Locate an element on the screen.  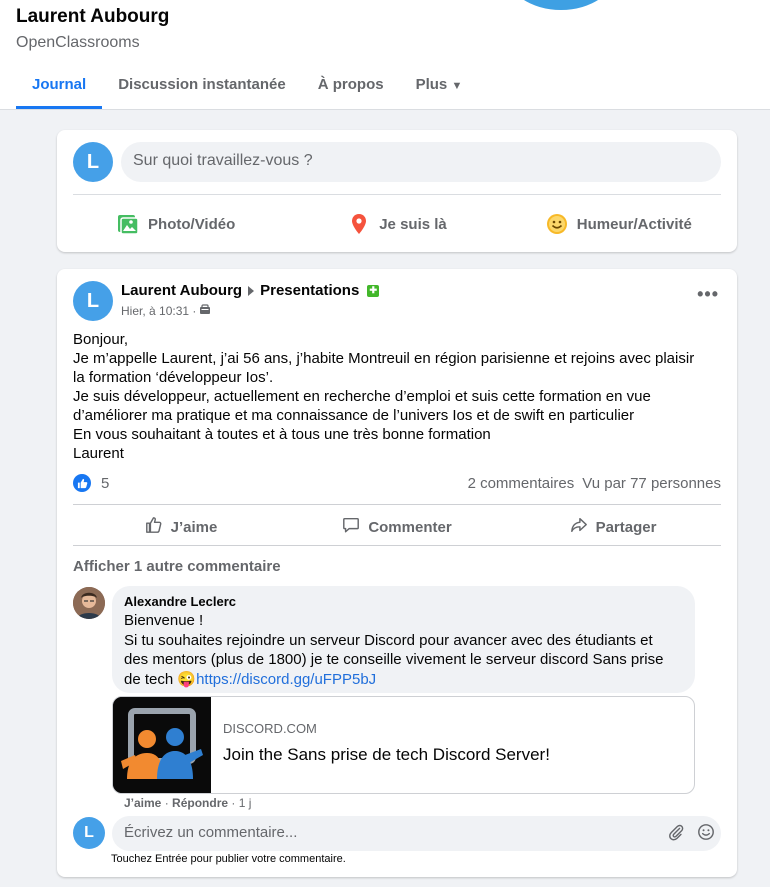
more-options-icon: ••• is located at coordinates (708, 294).